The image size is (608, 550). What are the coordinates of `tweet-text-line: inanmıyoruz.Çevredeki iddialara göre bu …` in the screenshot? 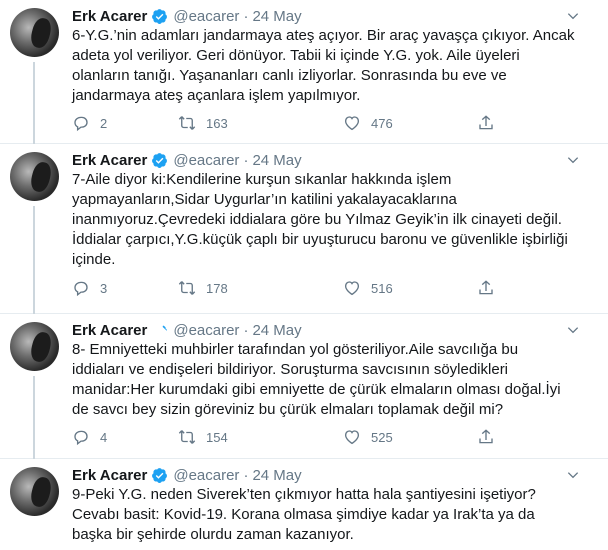 It's located at (317, 219).